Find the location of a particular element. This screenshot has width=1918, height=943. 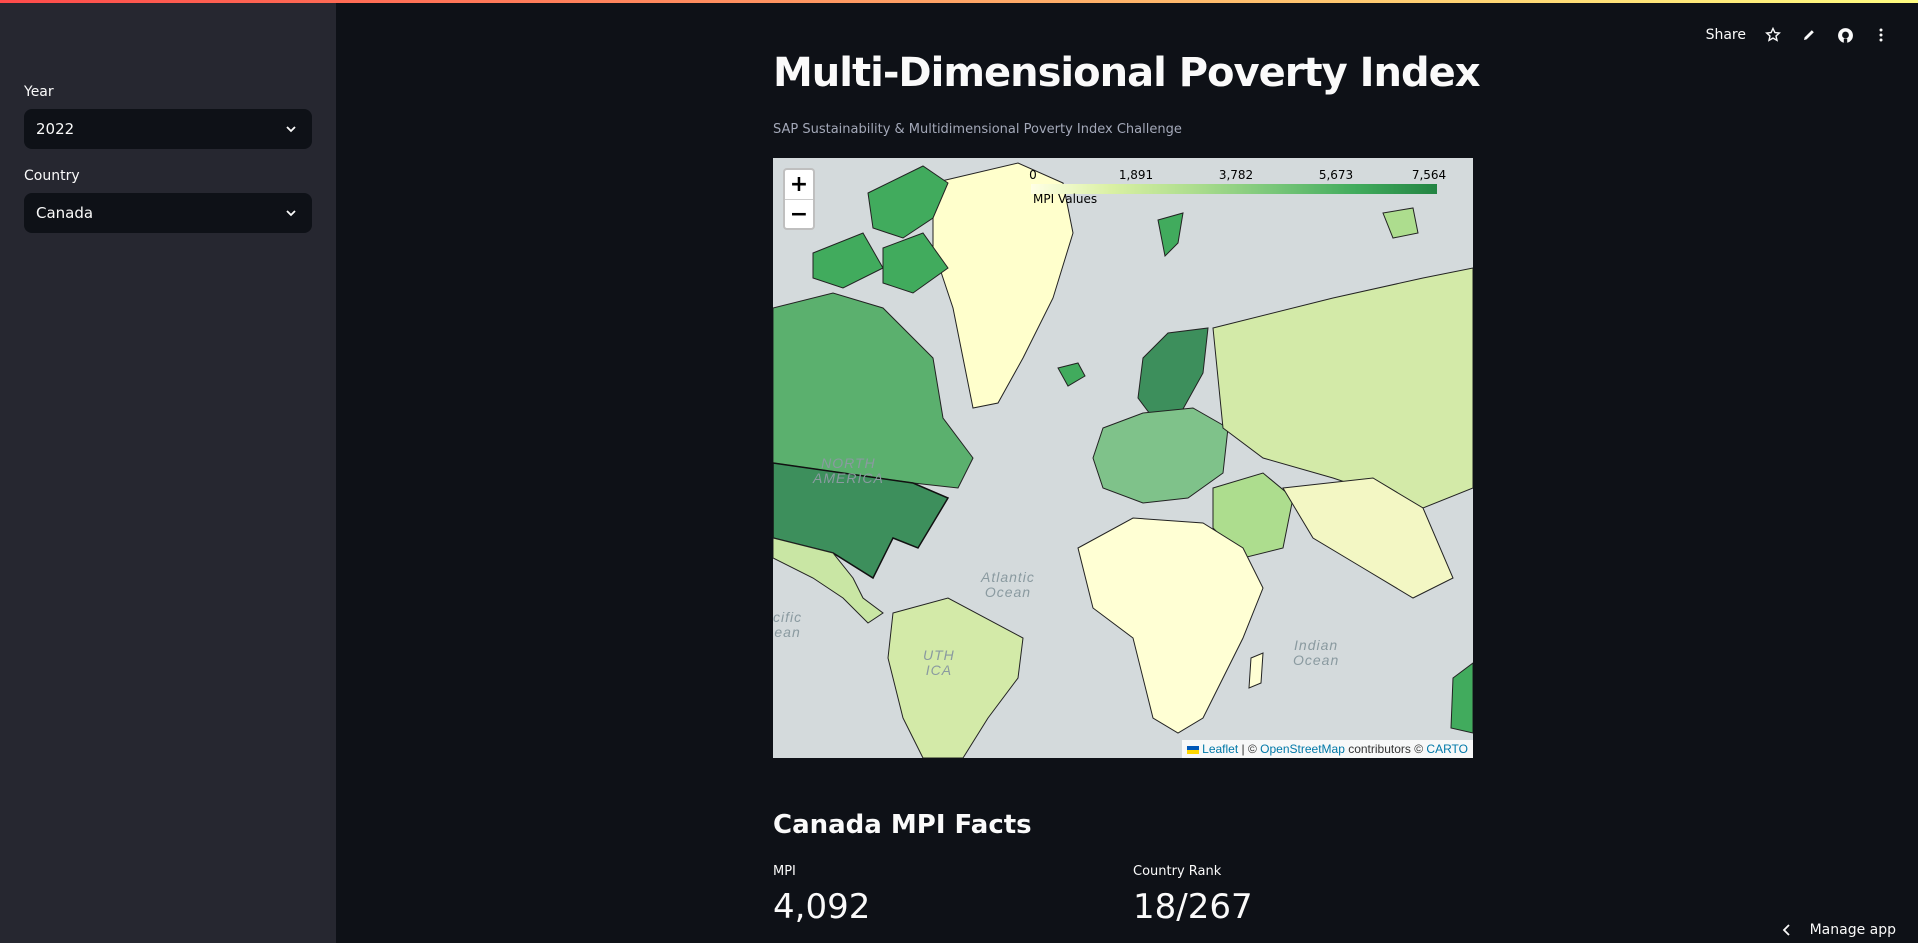

legend-tick: 7,564 is located at coordinates (1429, 175).